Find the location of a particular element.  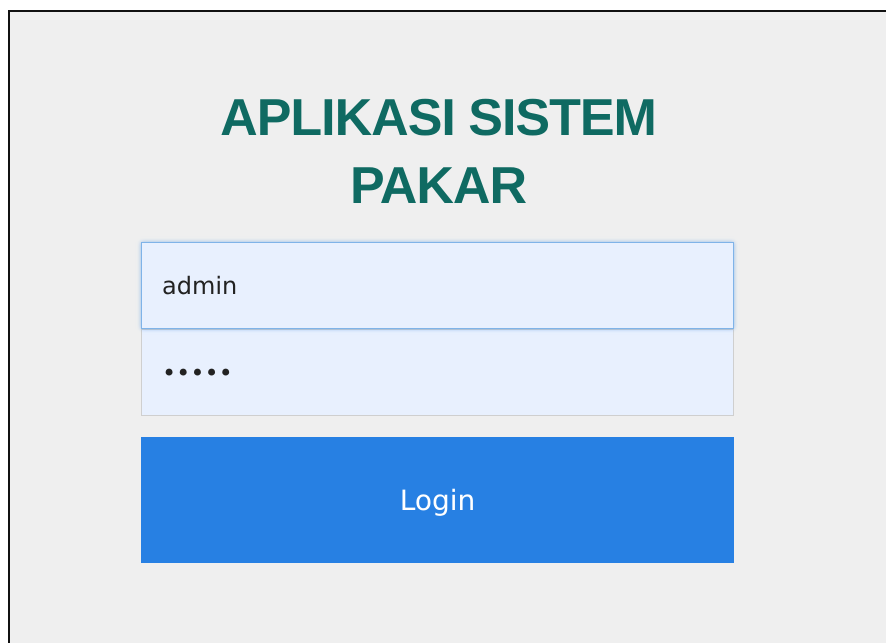

input-field: ••••• is located at coordinates (437, 372).